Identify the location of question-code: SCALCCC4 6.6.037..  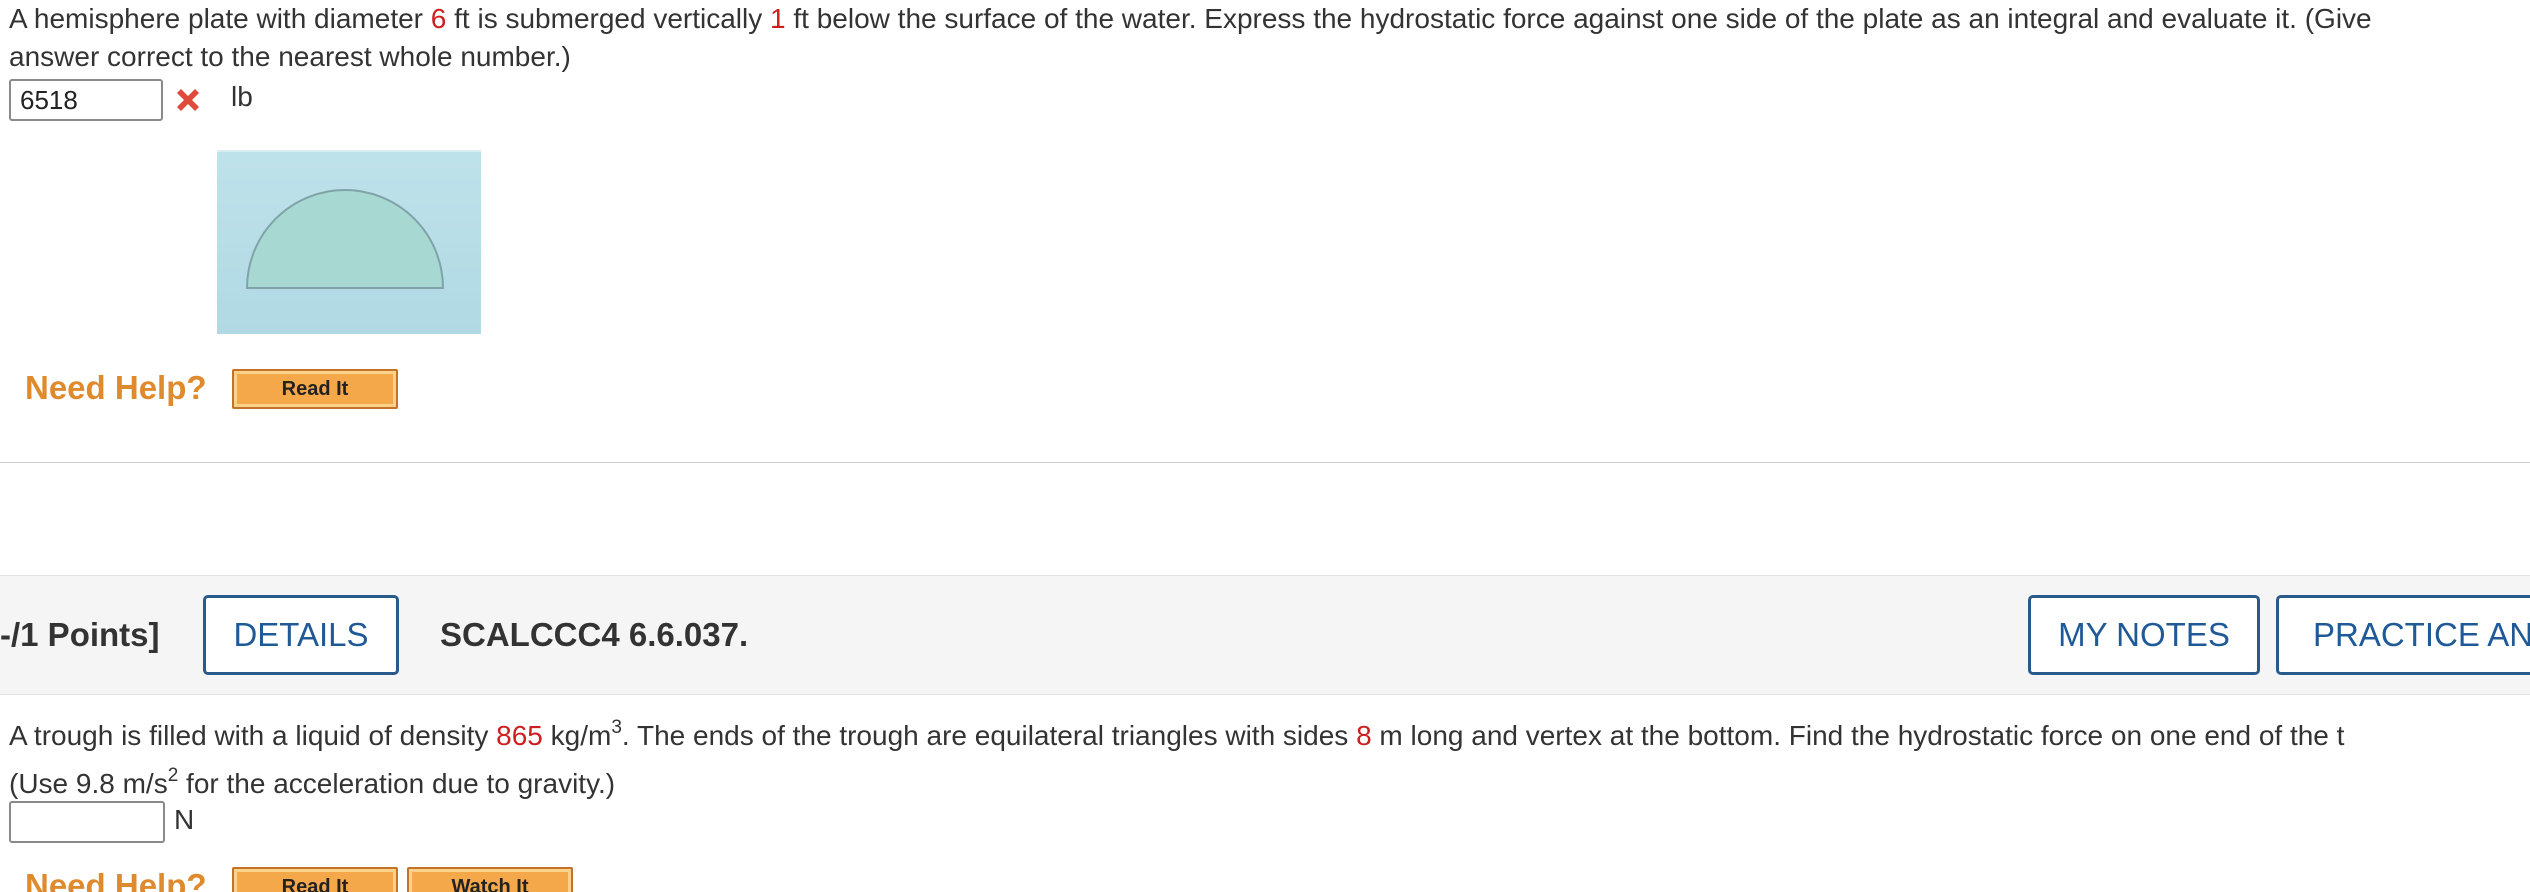
(594, 634).